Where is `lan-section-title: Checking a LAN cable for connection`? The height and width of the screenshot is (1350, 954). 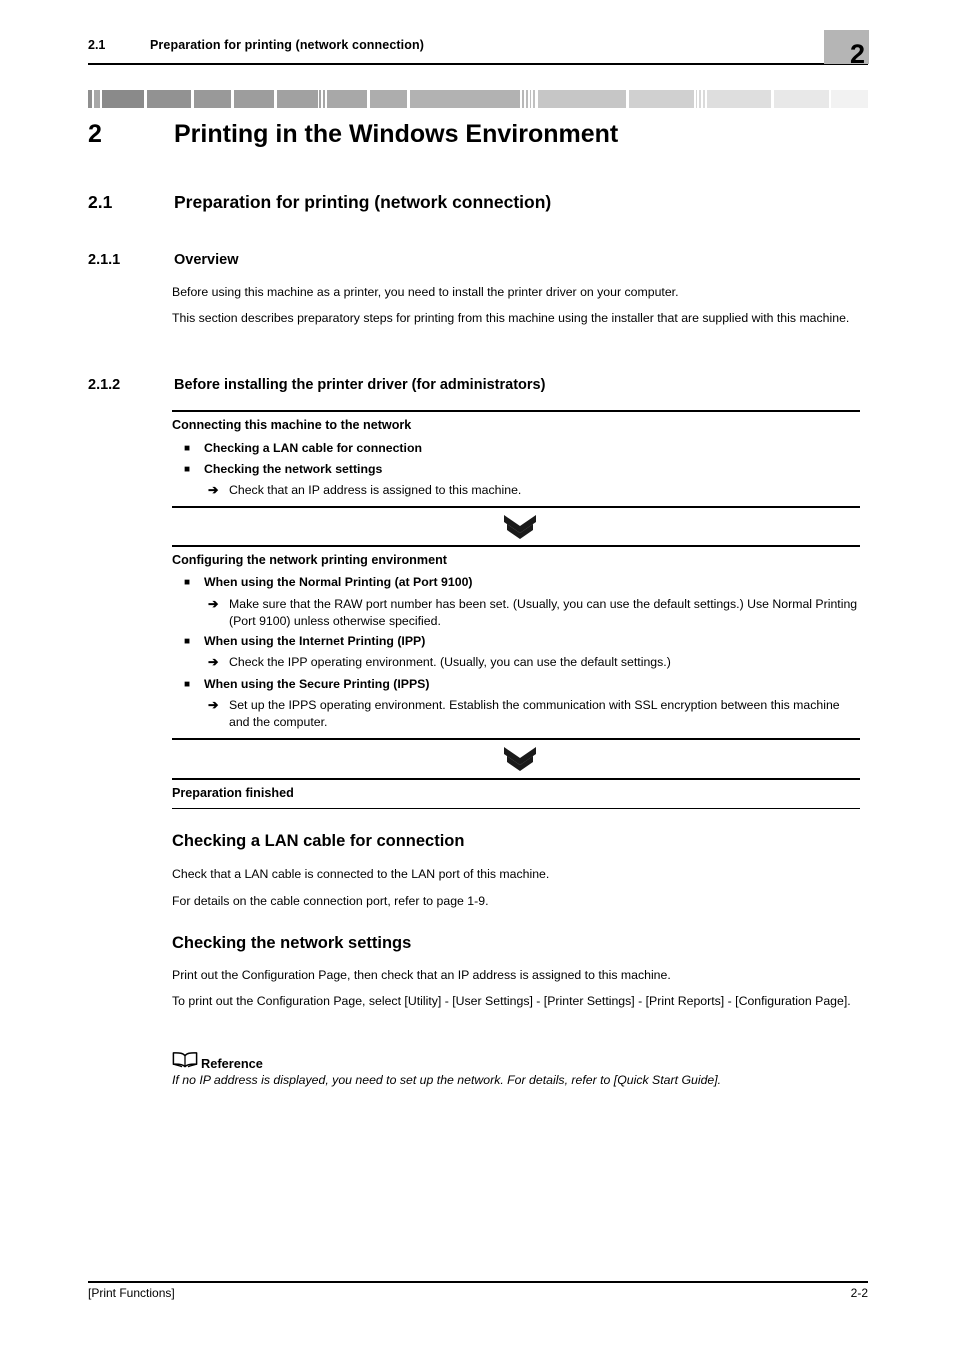 lan-section-title: Checking a LAN cable for connection is located at coordinates (318, 841).